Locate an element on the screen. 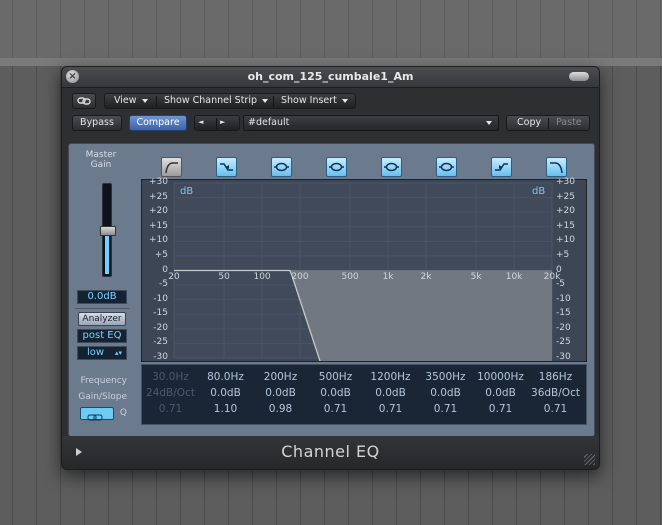  db-tick-left: -20 is located at coordinates (160, 327).